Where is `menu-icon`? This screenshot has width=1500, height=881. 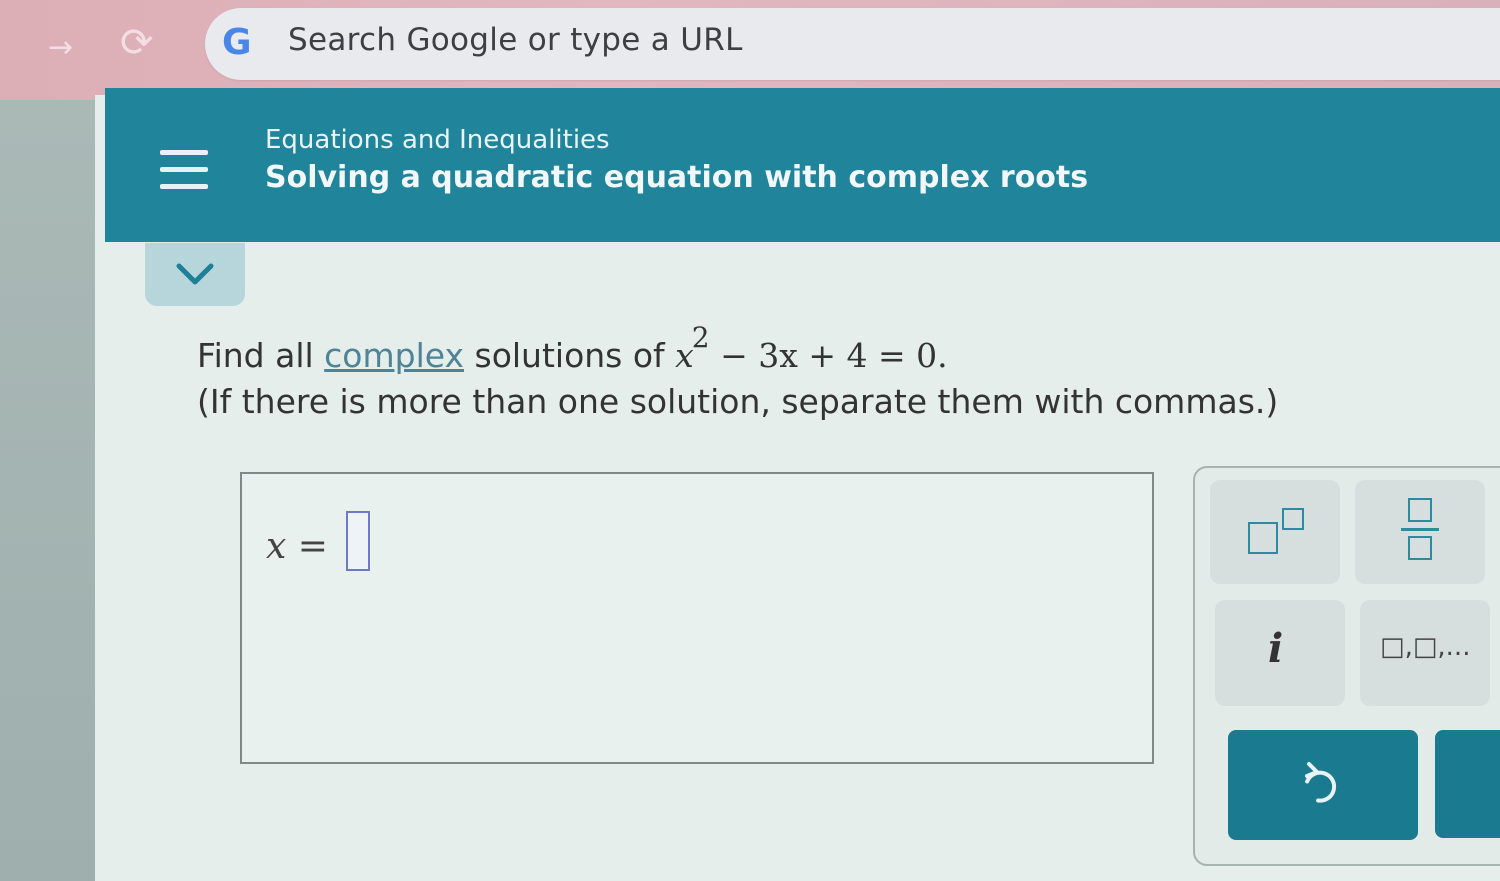 menu-icon is located at coordinates (185, 170).